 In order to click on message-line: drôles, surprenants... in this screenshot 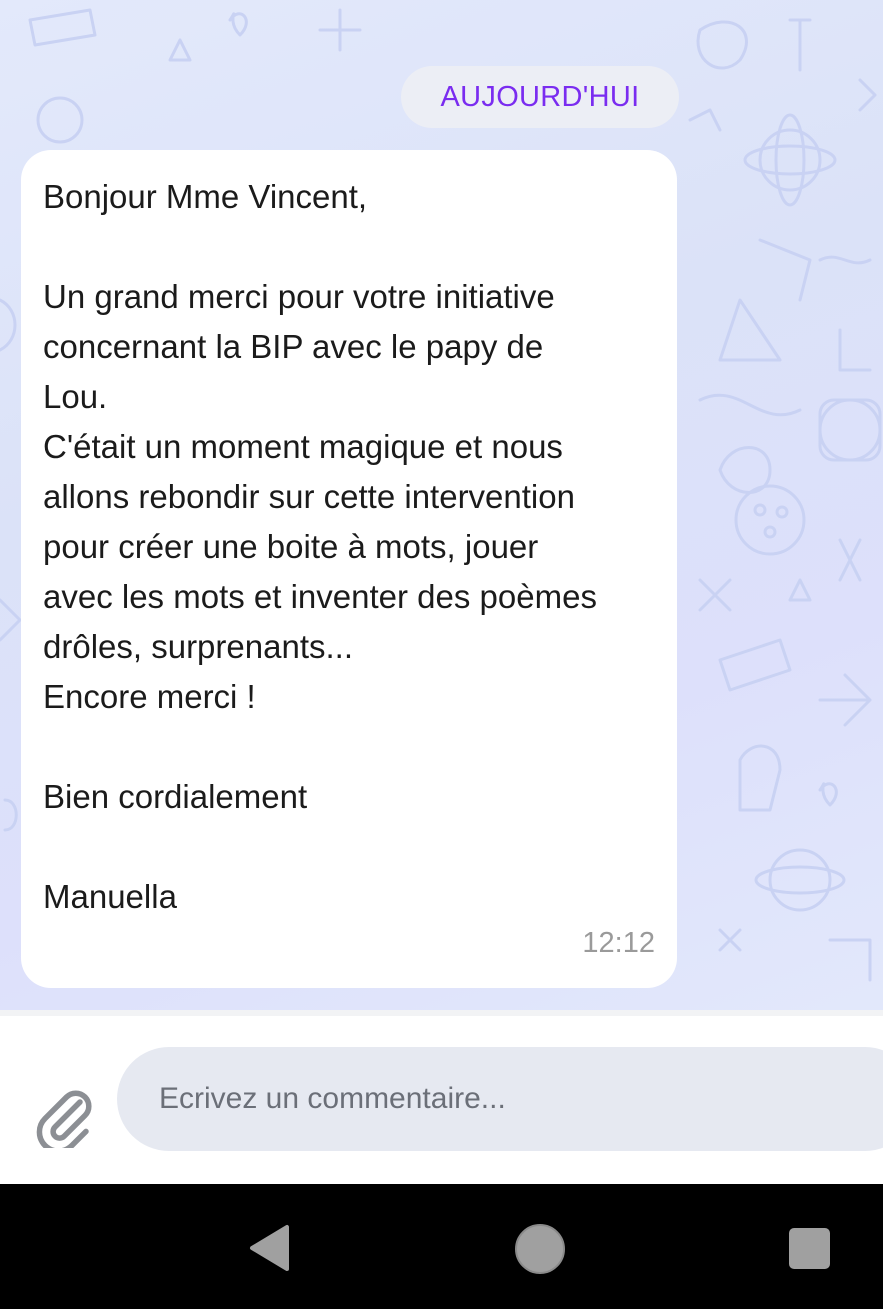, I will do `click(198, 646)`.